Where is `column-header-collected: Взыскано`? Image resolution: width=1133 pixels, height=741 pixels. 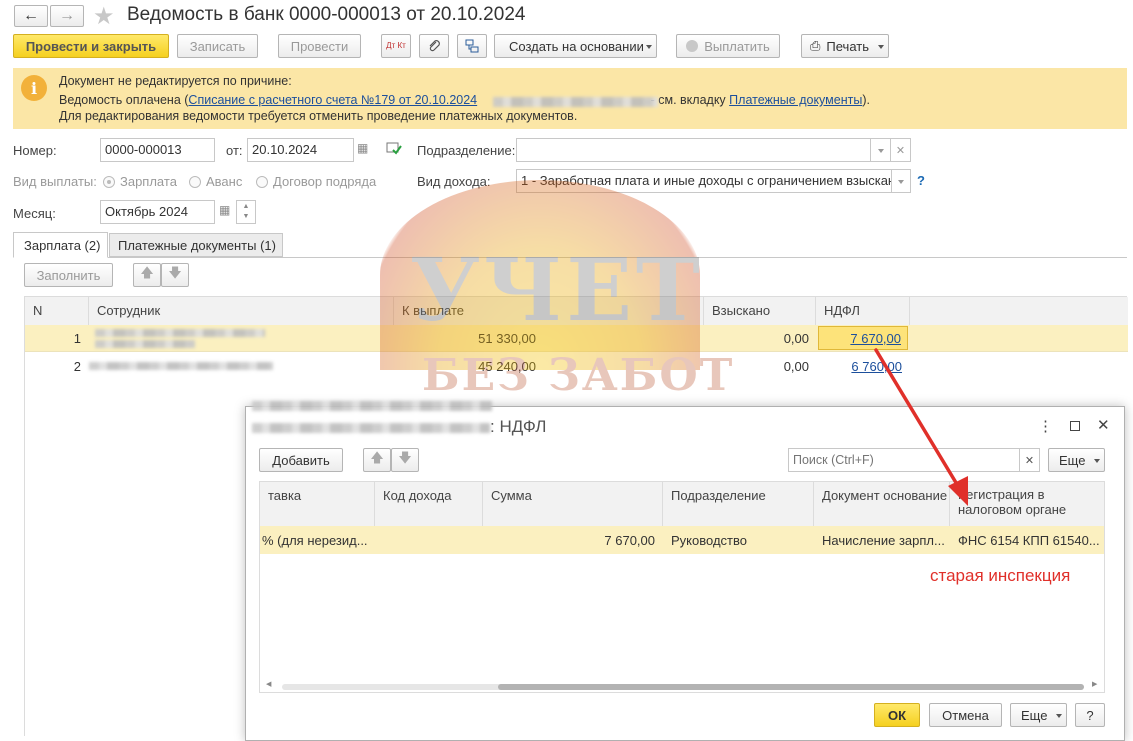 column-header-collected: Взыскано is located at coordinates (760, 311).